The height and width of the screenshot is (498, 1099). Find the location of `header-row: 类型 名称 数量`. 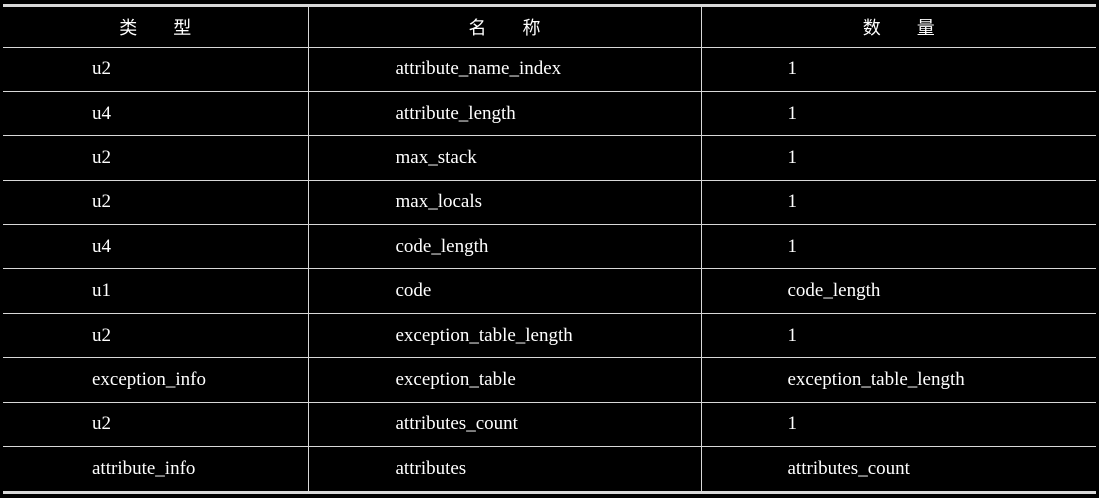

header-row: 类型 名称 数量 is located at coordinates (549, 27).